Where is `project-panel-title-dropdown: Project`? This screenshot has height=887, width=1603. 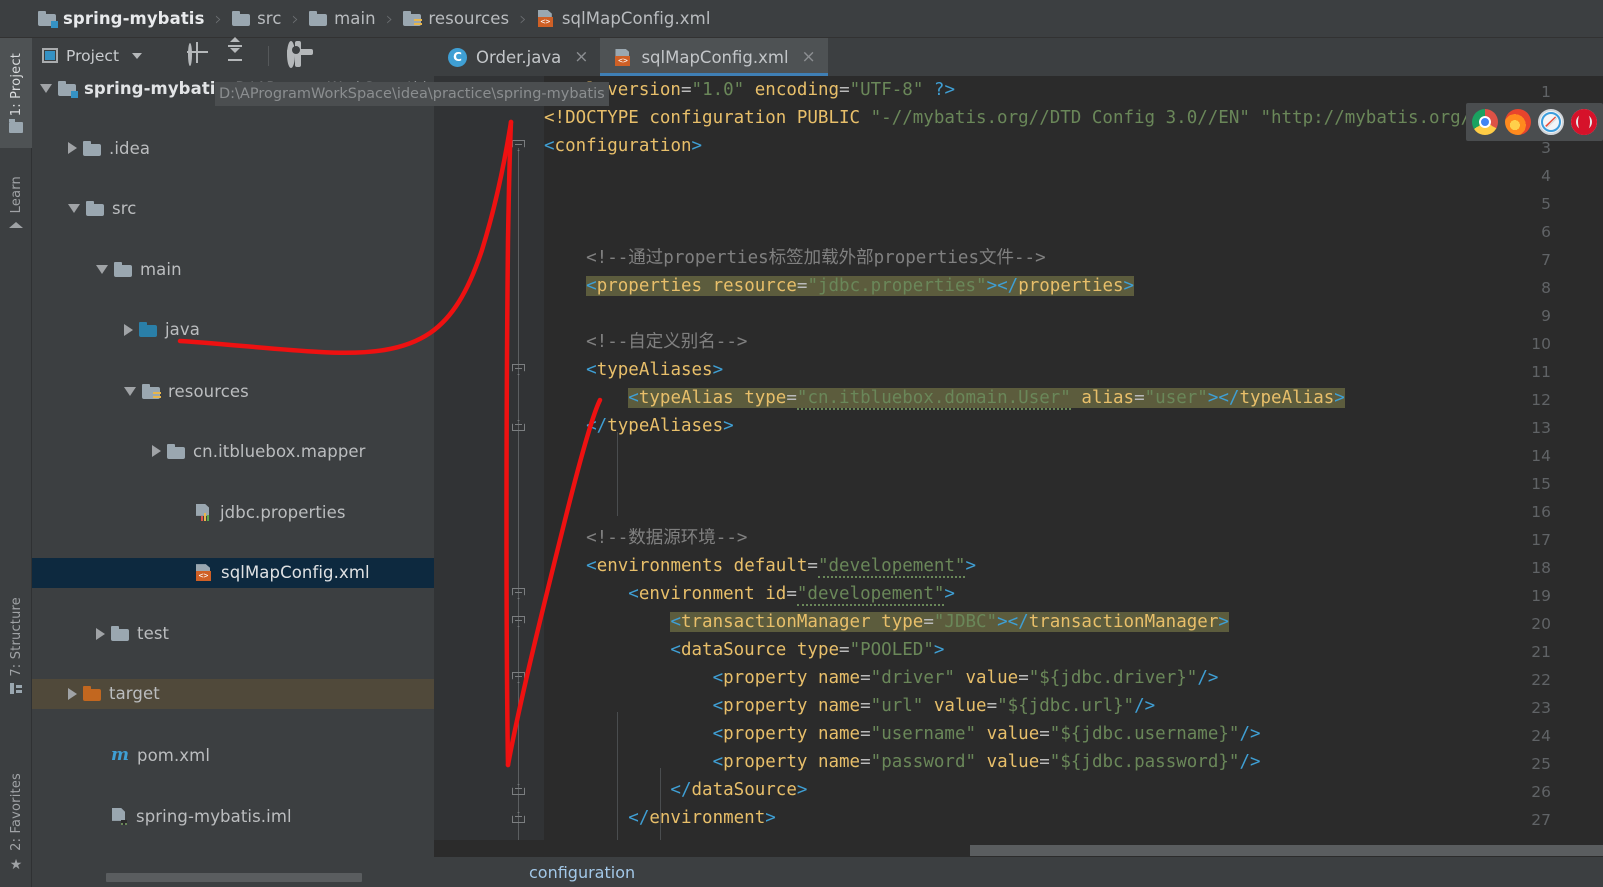
project-panel-title-dropdown: Project is located at coordinates (92, 55).